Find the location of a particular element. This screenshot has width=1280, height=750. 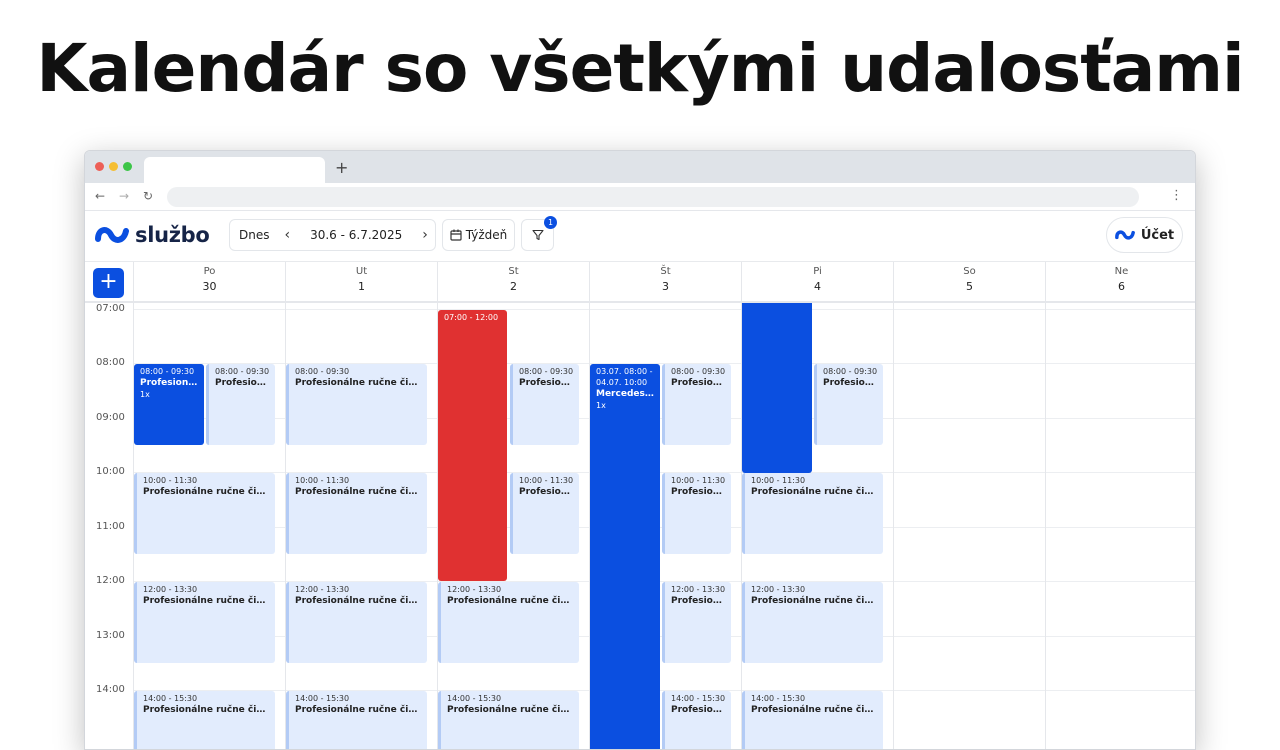

day-header: Ut 1 is located at coordinates (361, 283).